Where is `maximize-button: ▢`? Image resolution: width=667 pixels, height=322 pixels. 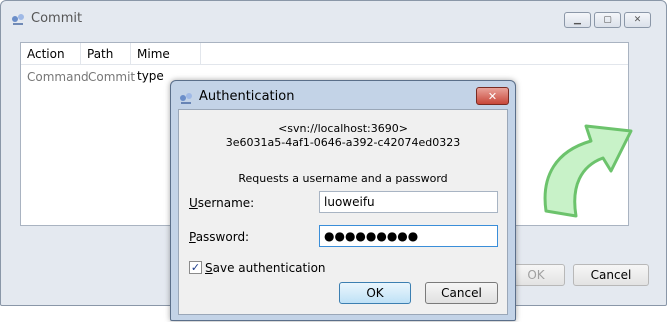
maximize-button: ▢ is located at coordinates (607, 20).